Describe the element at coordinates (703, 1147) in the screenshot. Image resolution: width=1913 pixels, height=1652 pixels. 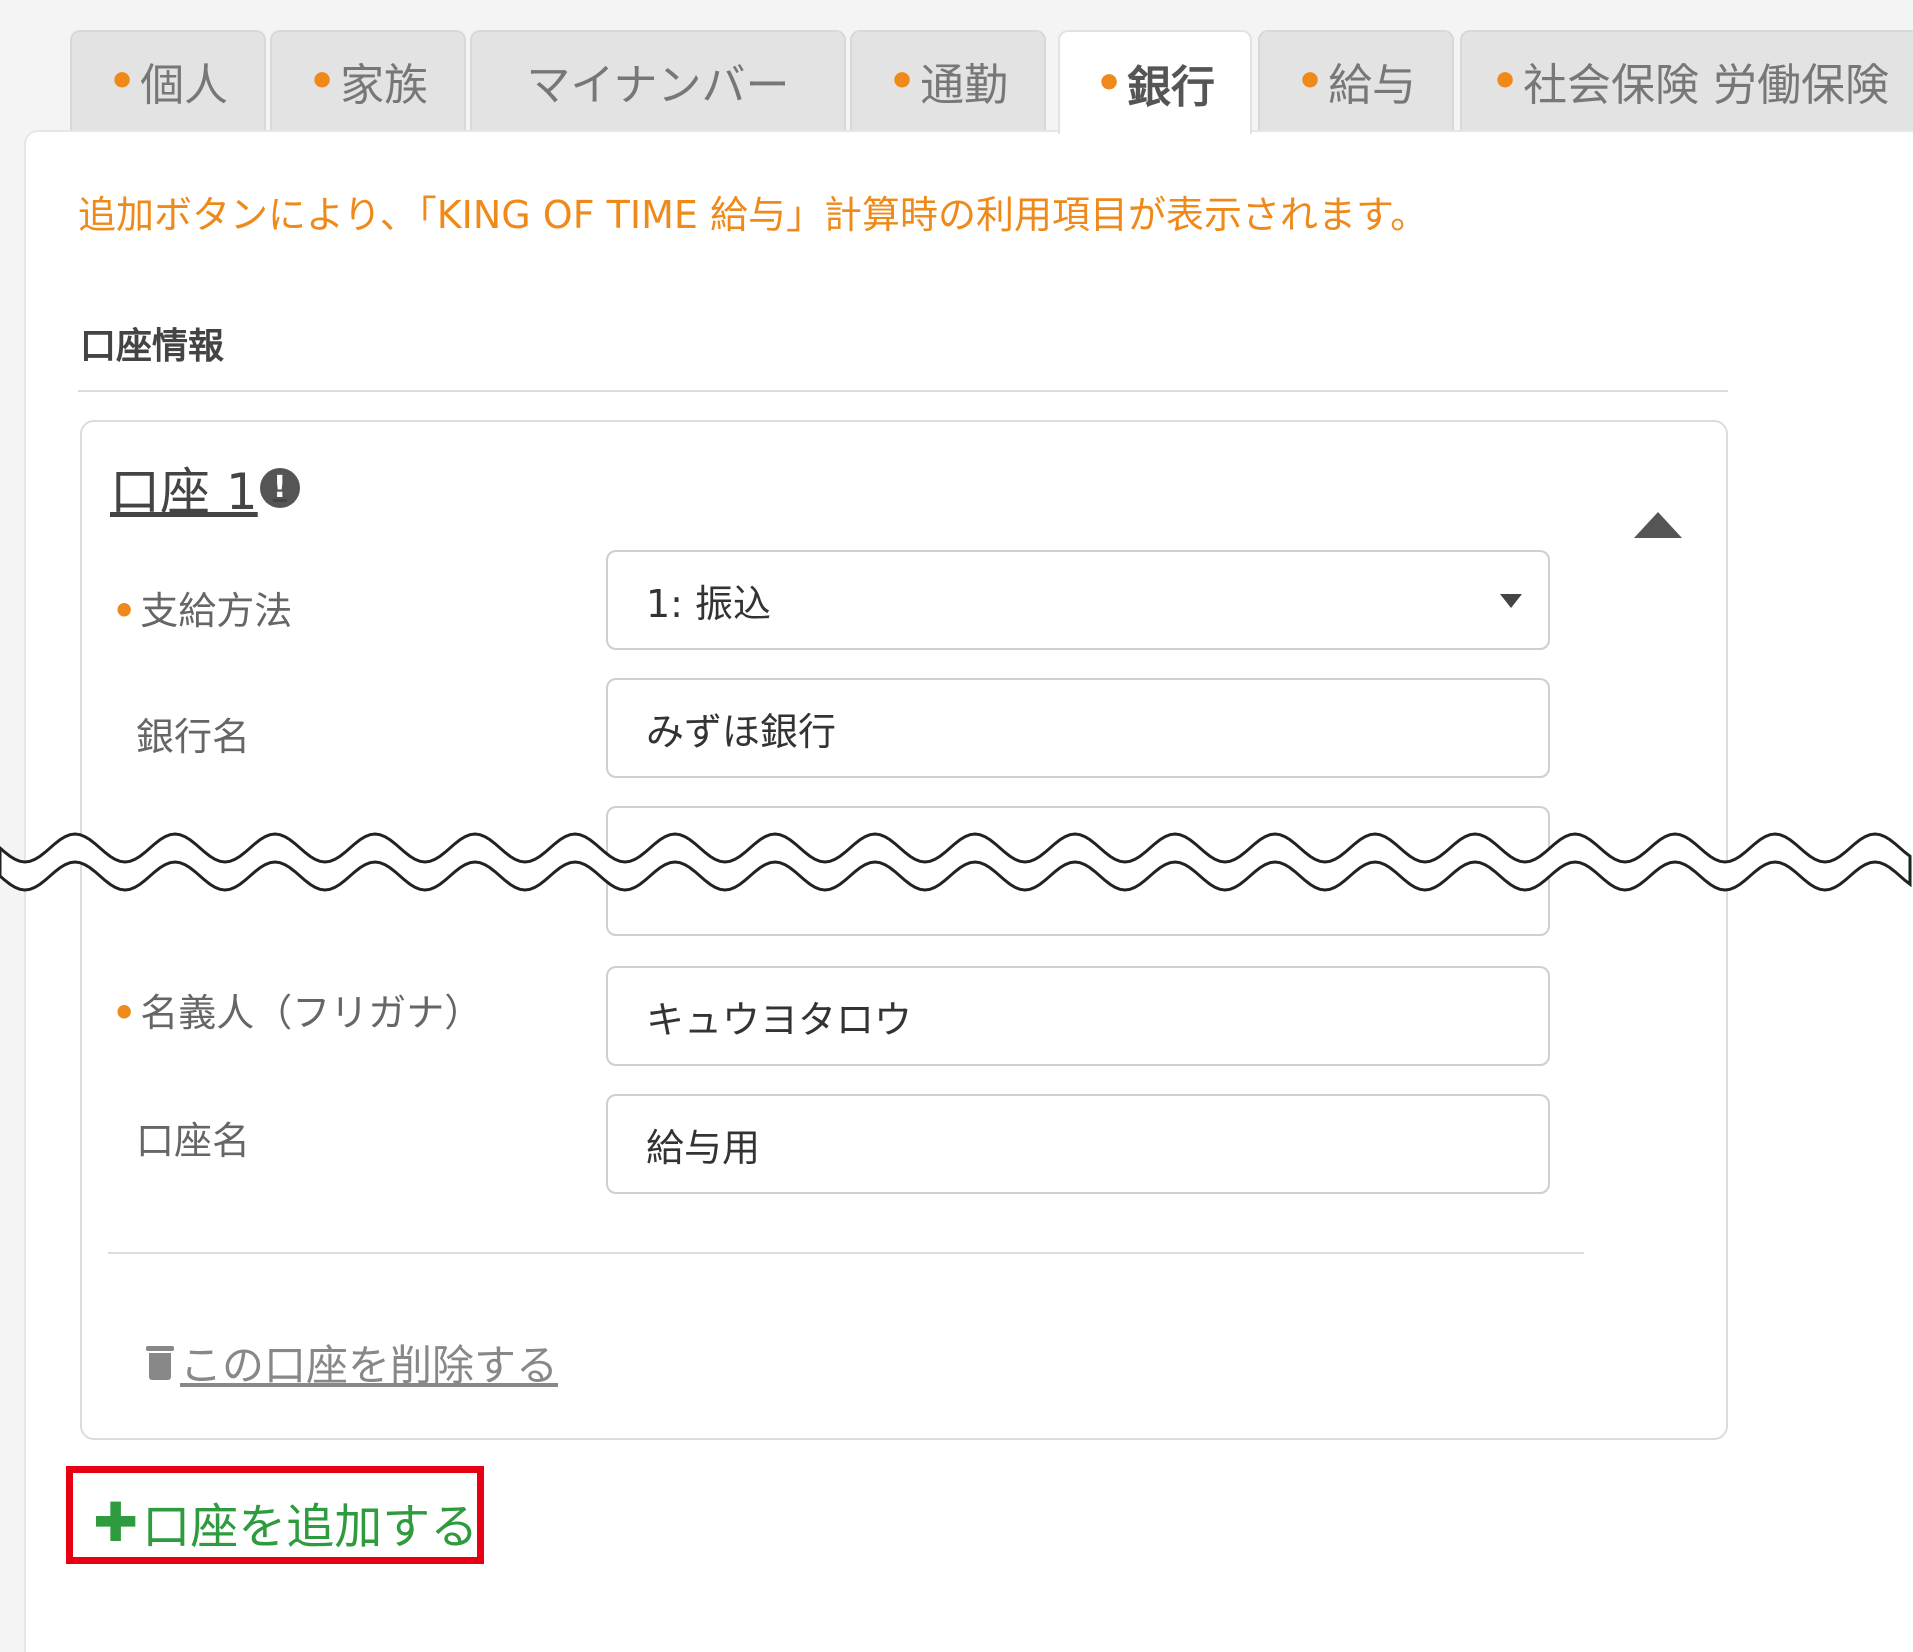
I see `account-name-value: 給与用` at that location.